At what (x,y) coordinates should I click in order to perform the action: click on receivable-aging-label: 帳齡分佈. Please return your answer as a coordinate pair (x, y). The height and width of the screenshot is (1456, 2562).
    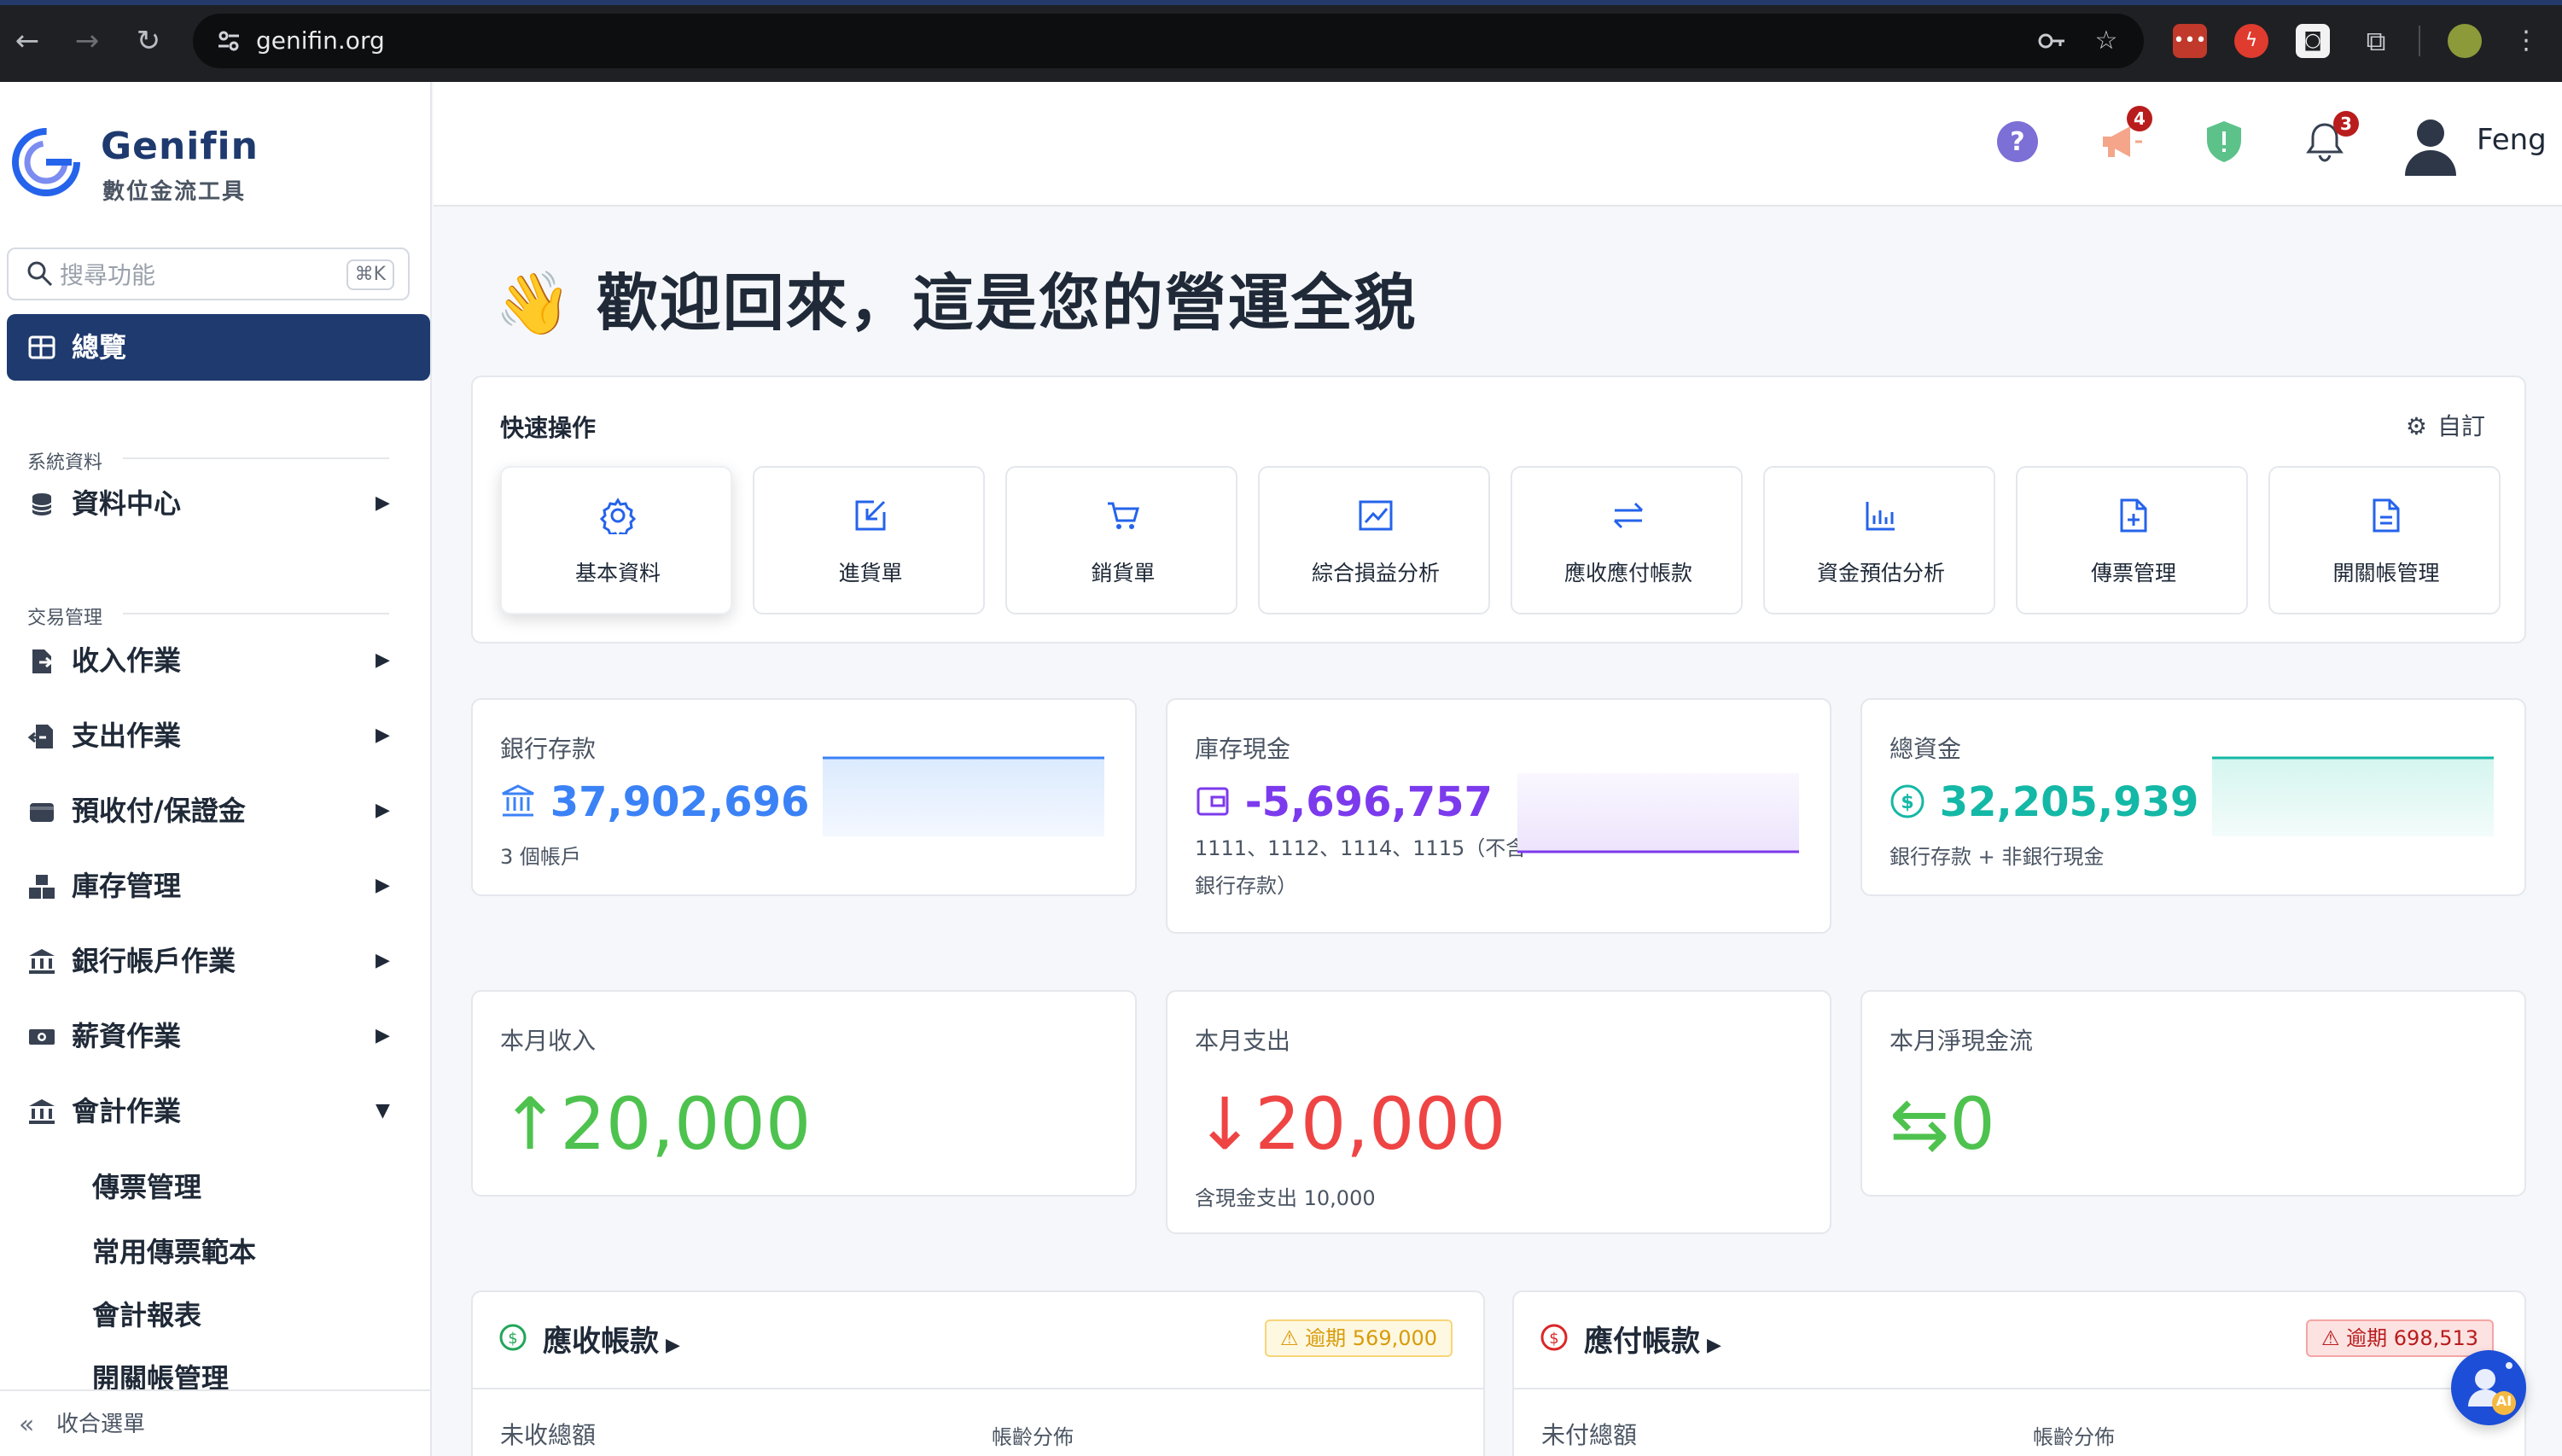
    Looking at the image, I should click on (1033, 1437).